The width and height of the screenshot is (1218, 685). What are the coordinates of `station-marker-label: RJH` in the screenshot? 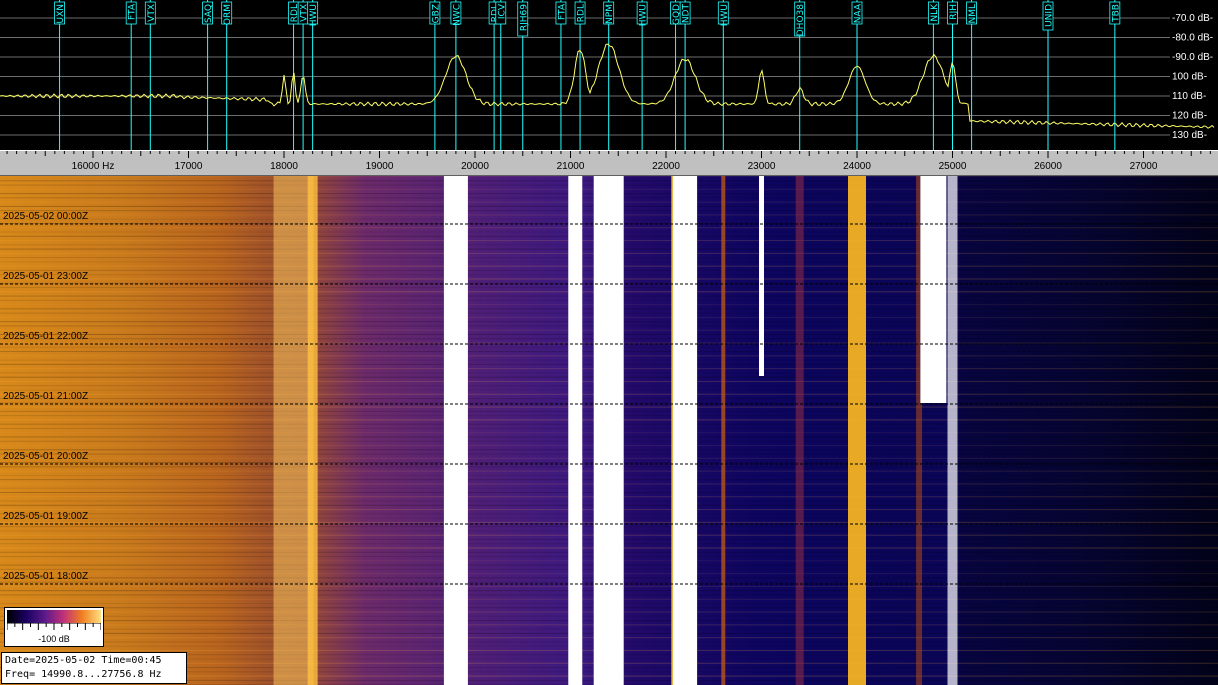 It's located at (953, 13).